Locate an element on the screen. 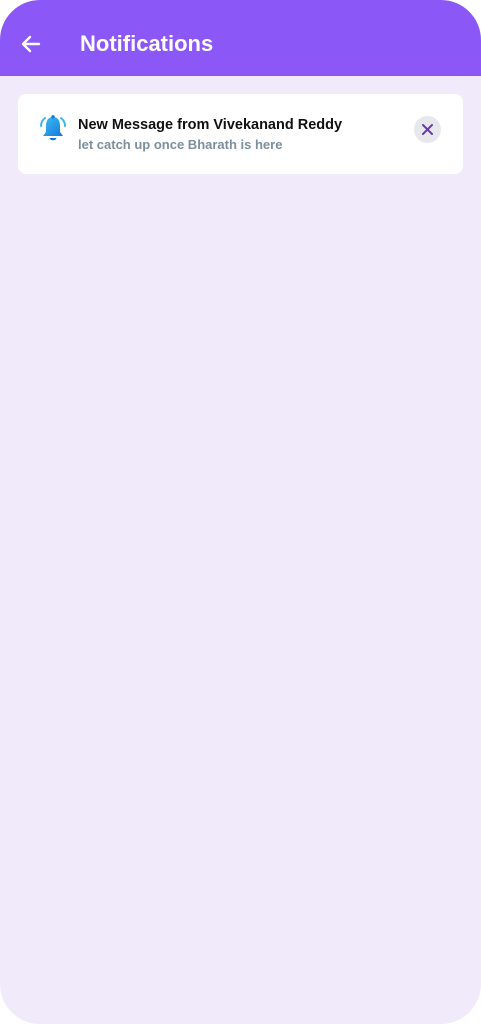 The height and width of the screenshot is (1024, 481). close-icon is located at coordinates (427, 129).